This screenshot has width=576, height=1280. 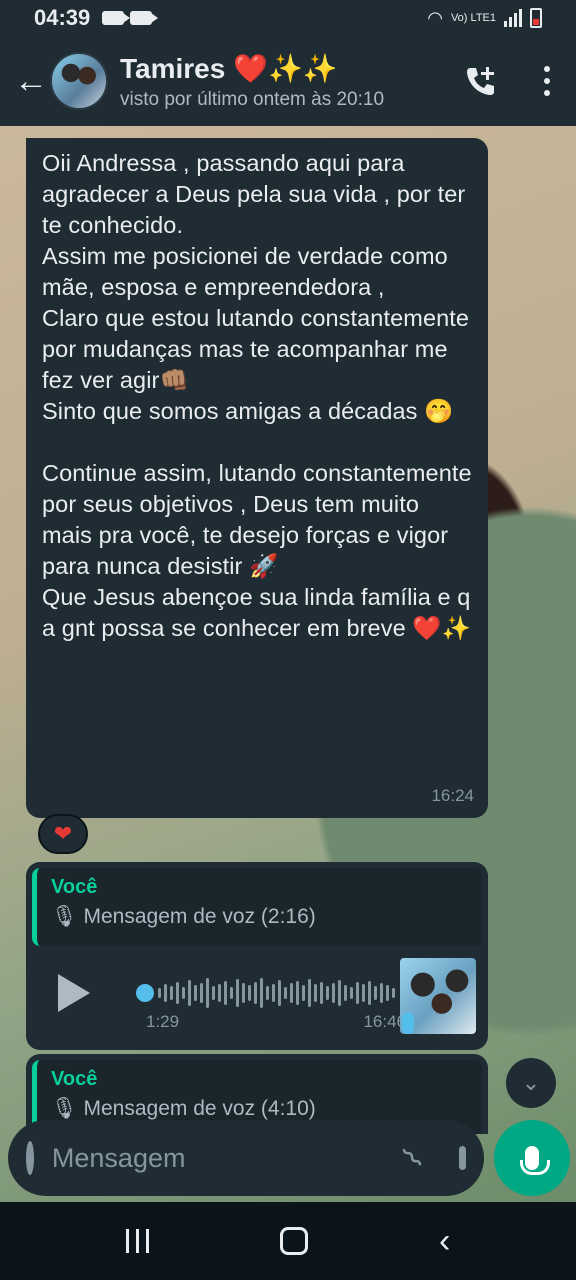 I want to click on system-nav-bar: ‹, so click(x=288, y=1241).